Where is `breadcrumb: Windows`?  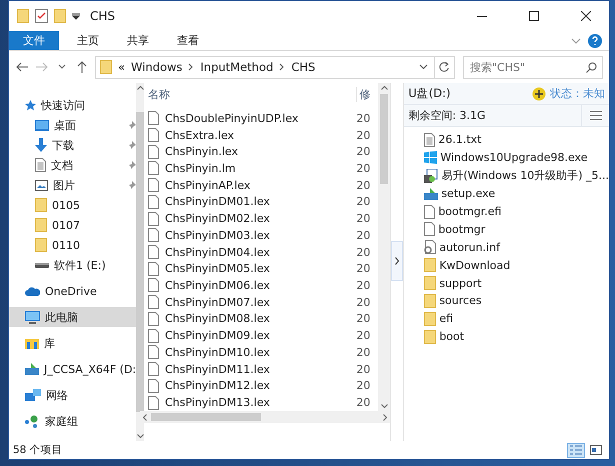
breadcrumb: Windows is located at coordinates (156, 67).